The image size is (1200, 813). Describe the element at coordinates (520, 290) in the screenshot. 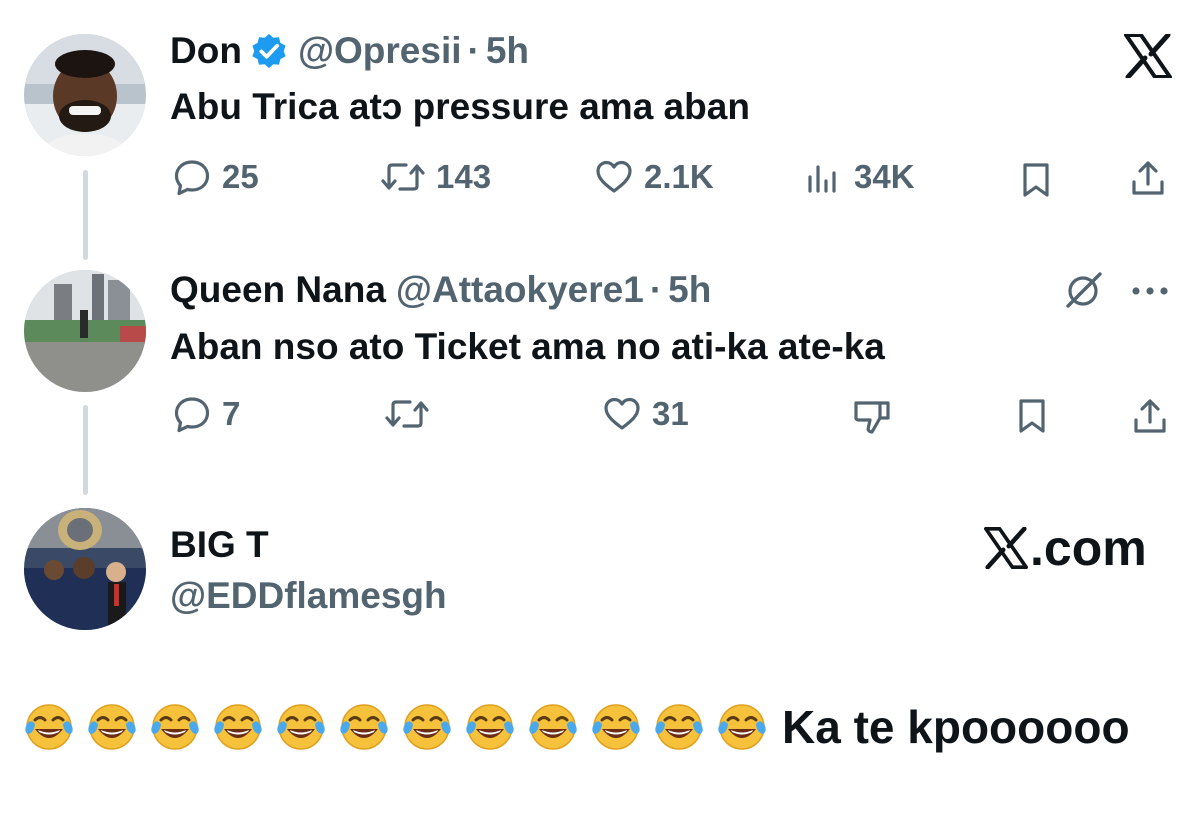

I see `tweet2-handle: @Attaokyere1` at that location.